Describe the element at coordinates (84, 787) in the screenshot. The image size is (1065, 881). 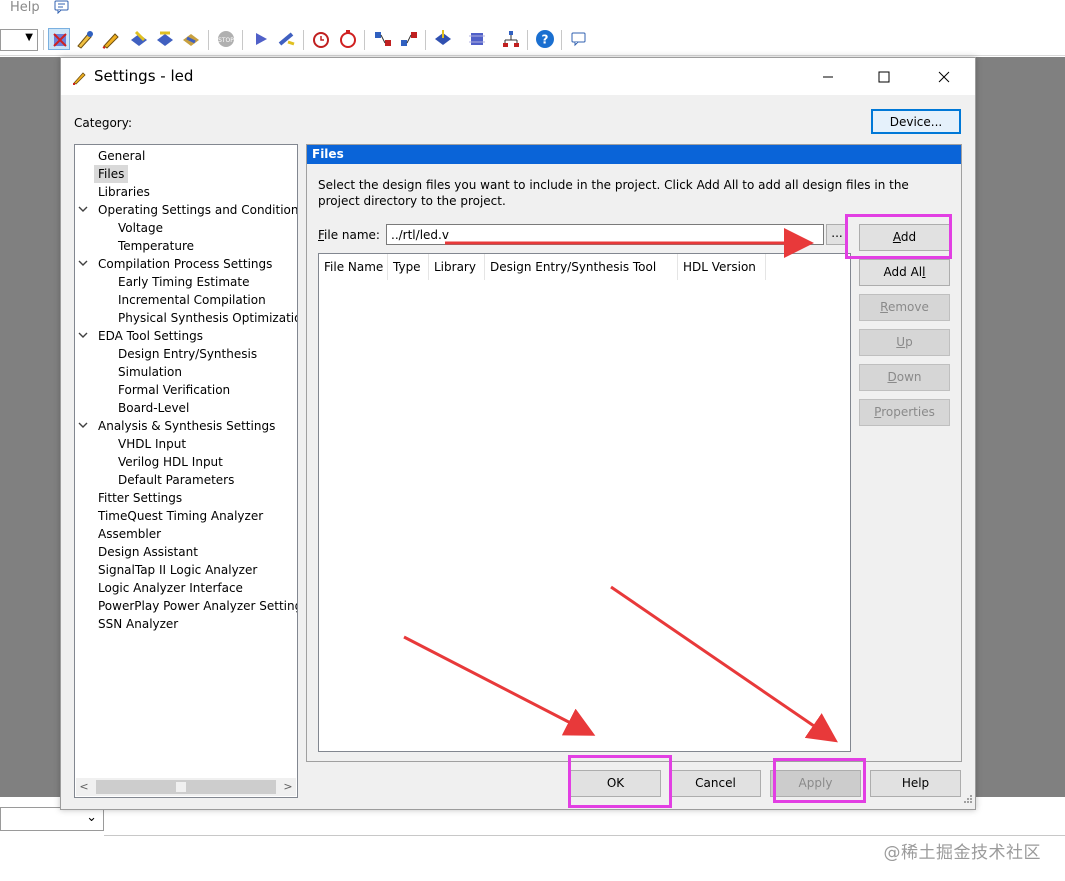
I see `scroll-left-icon: <` at that location.